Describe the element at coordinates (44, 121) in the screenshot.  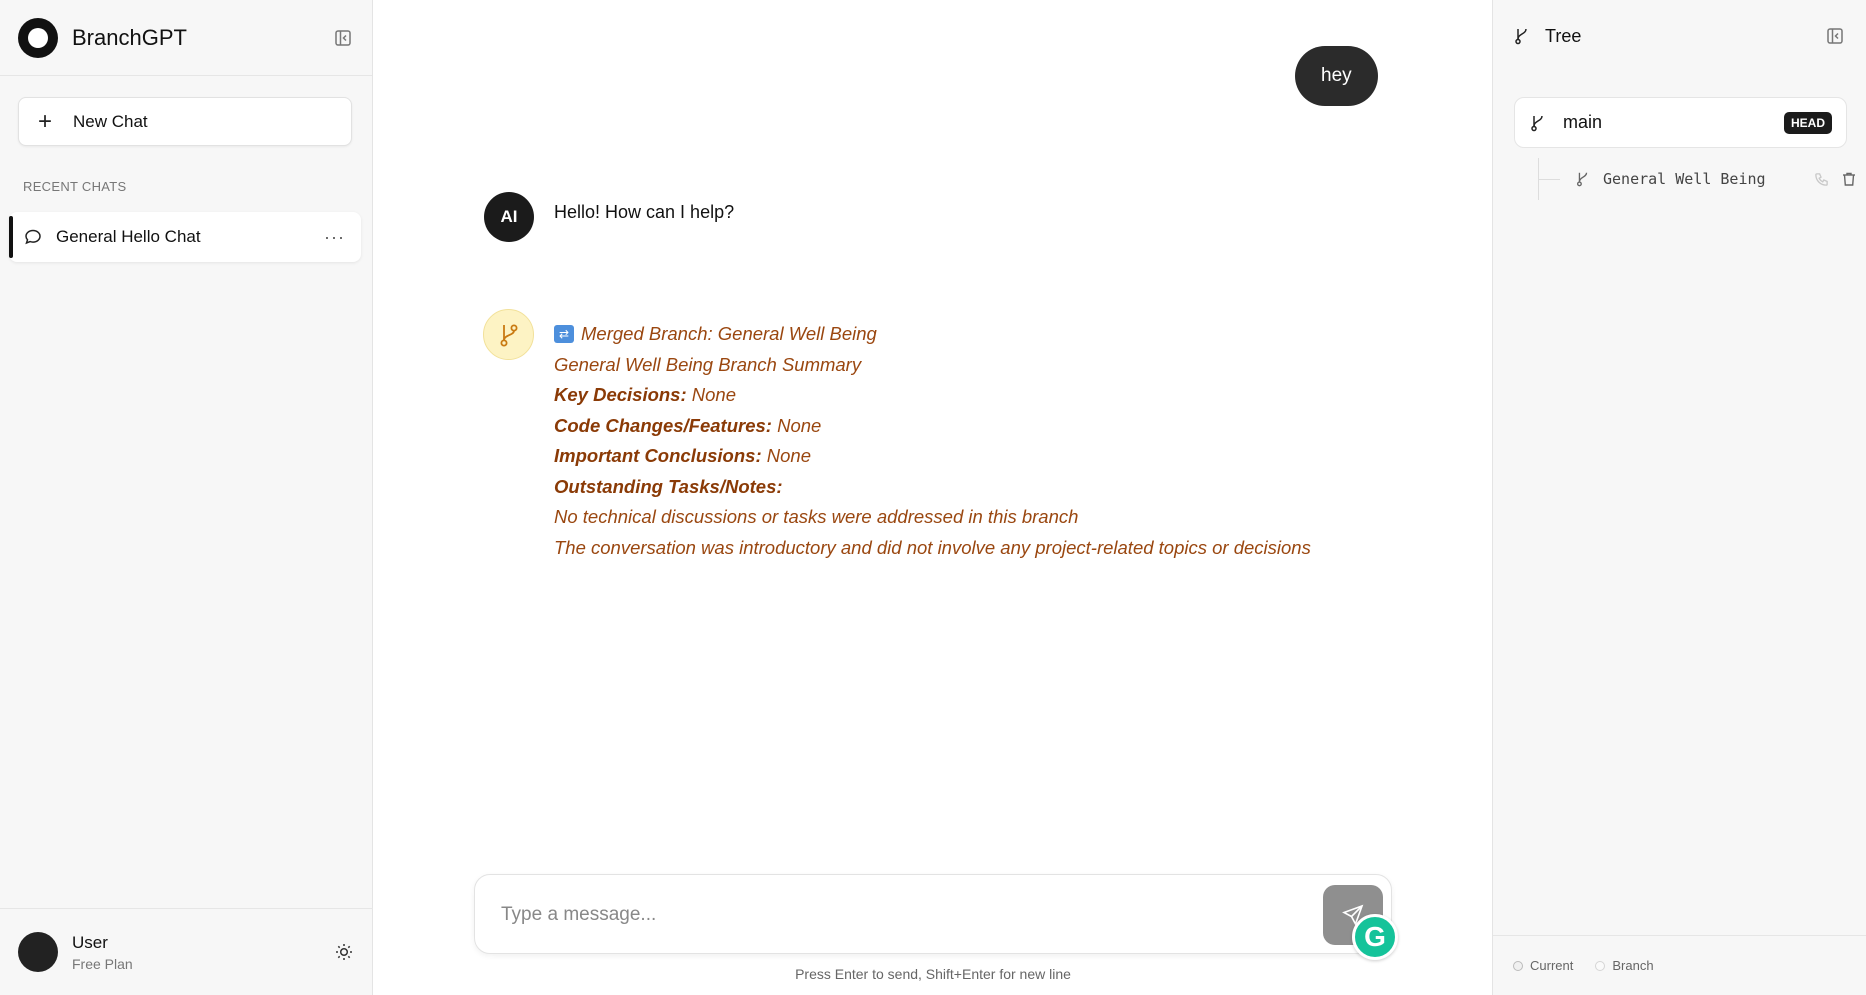
I see `plus-icon: +` at that location.